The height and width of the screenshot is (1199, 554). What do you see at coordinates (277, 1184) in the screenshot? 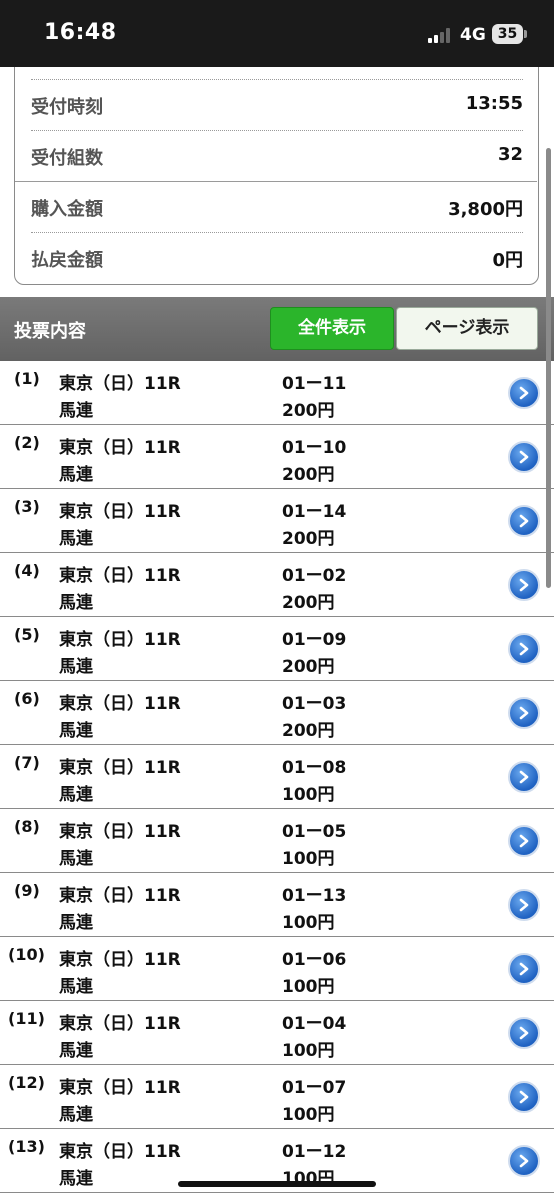
I see `home-indicator` at bounding box center [277, 1184].